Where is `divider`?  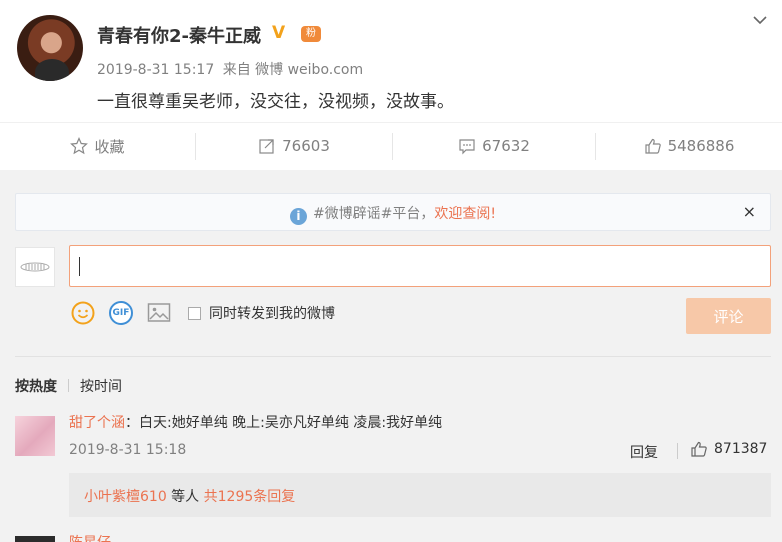
divider is located at coordinates (393, 356).